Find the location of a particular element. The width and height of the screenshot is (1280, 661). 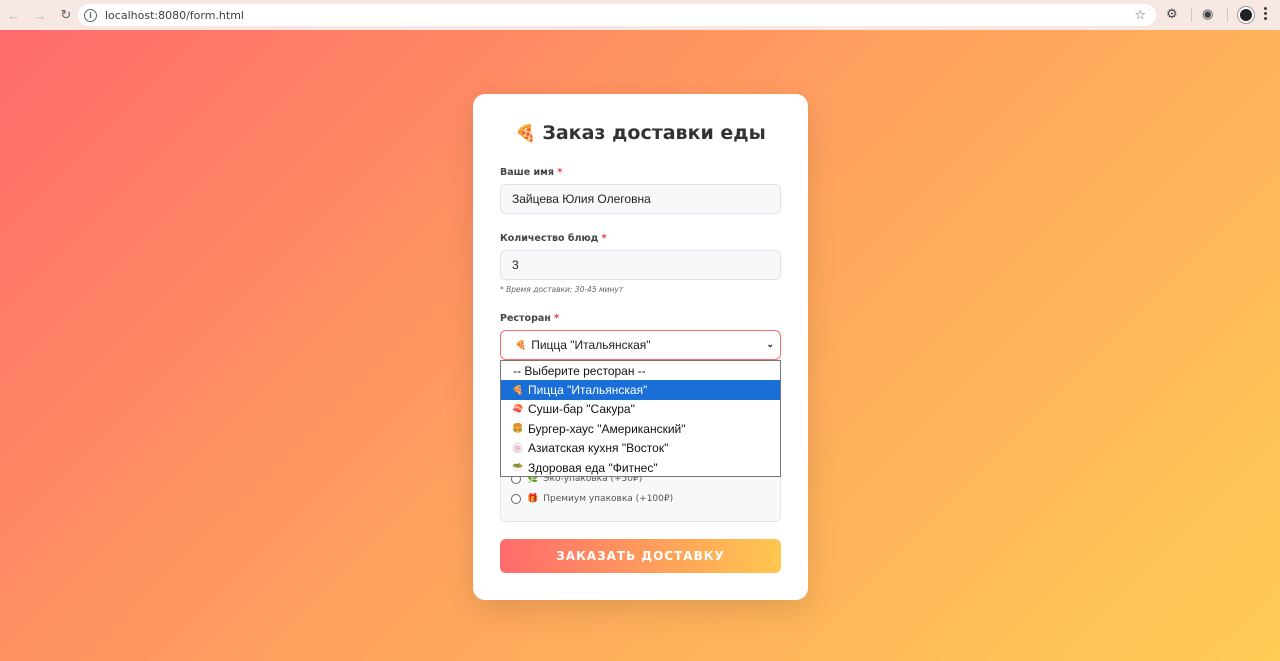

restaurant-option-pizza: 🍕 Пицца "Итальянская" is located at coordinates (640, 390).